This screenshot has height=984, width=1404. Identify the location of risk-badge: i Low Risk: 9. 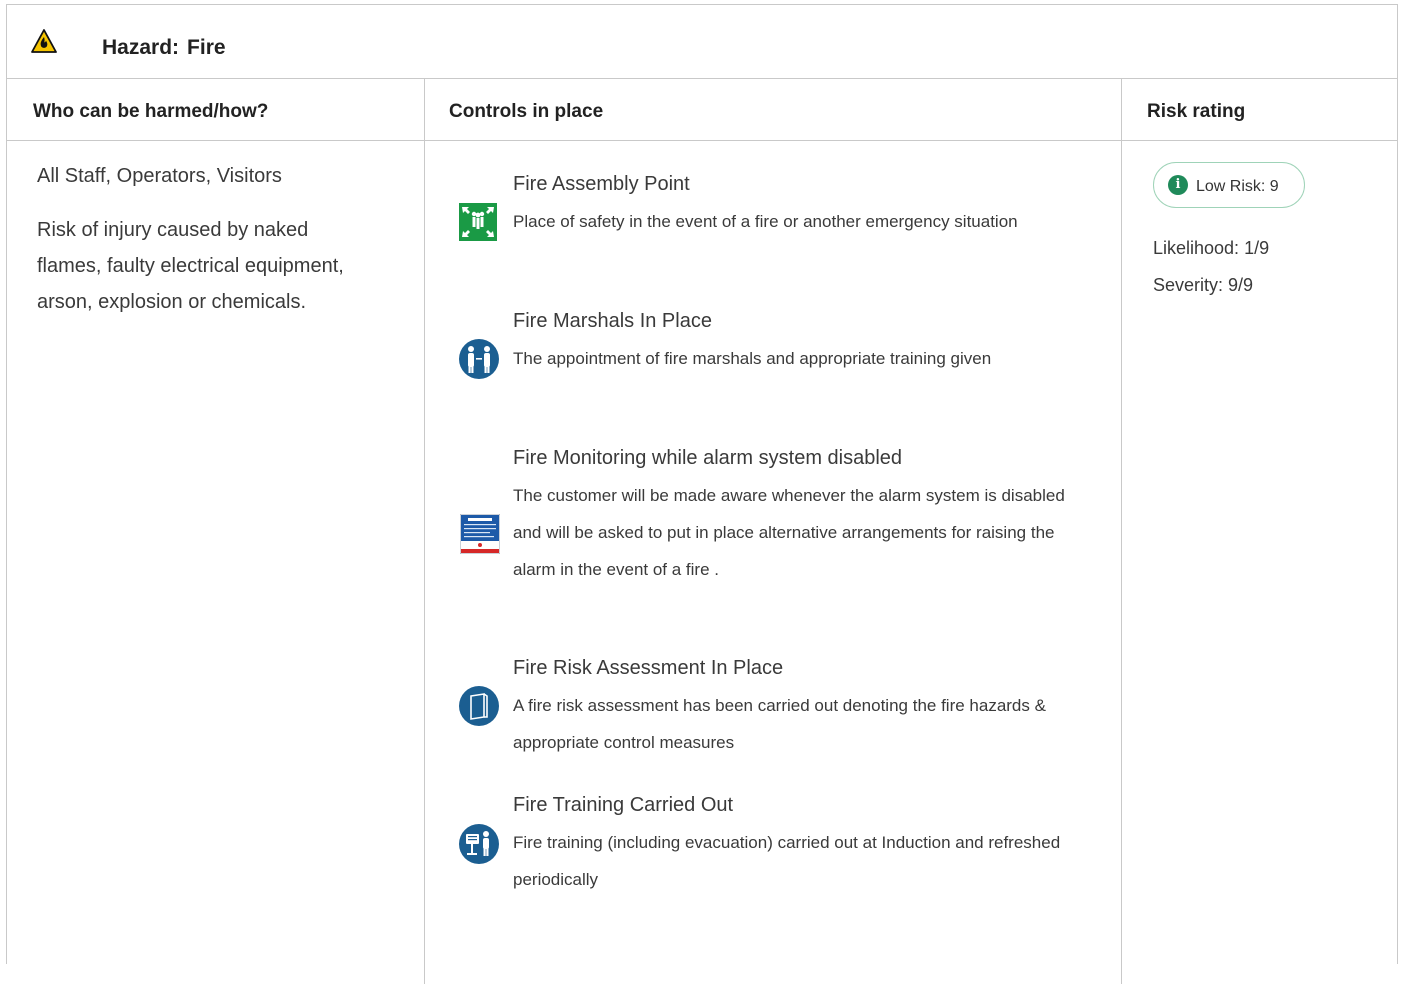
(1229, 185).